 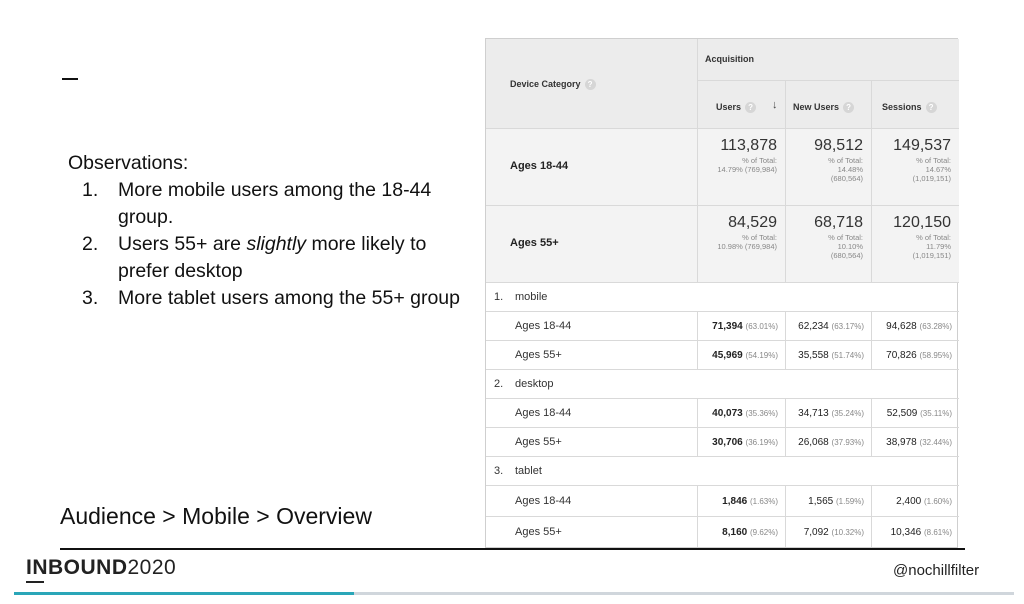 I want to click on summary-row-label: Ages 55+, so click(x=592, y=244).